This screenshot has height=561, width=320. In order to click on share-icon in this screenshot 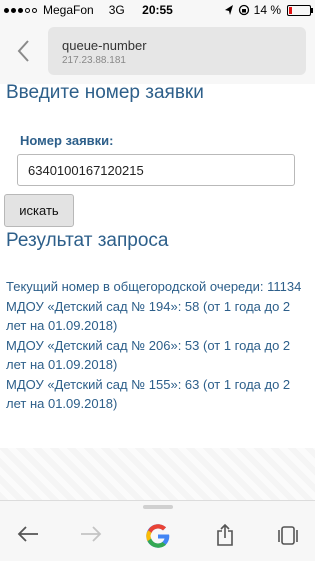, I will do `click(225, 535)`.